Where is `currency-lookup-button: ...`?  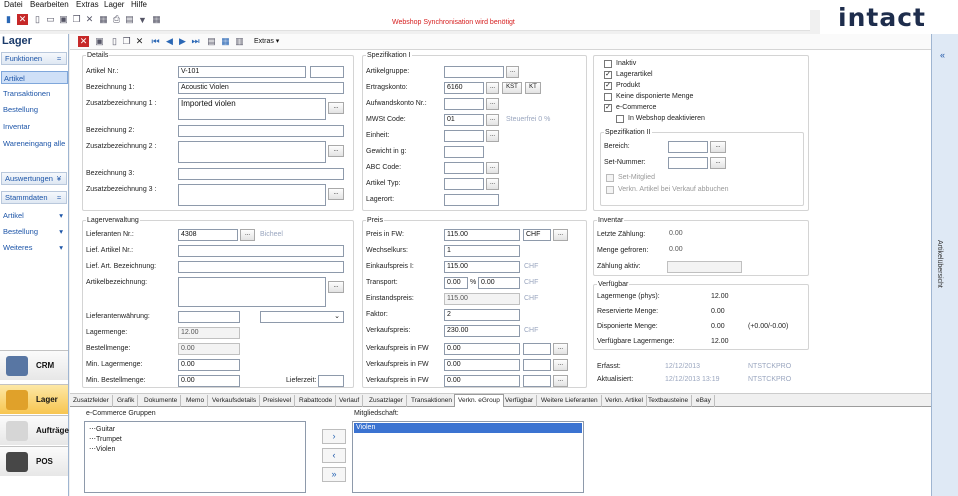 currency-lookup-button: ... is located at coordinates (560, 235).